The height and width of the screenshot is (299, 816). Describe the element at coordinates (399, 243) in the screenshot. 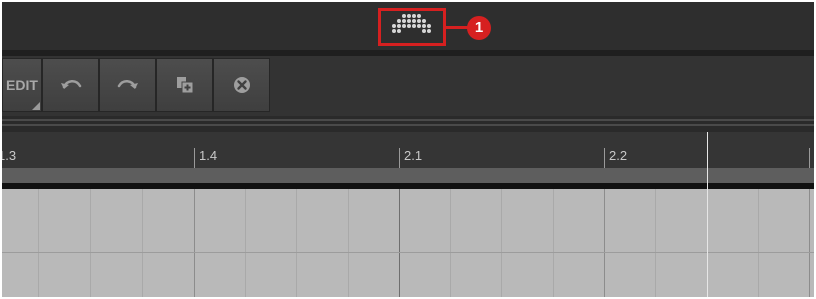

I see `grid-line-bar` at that location.